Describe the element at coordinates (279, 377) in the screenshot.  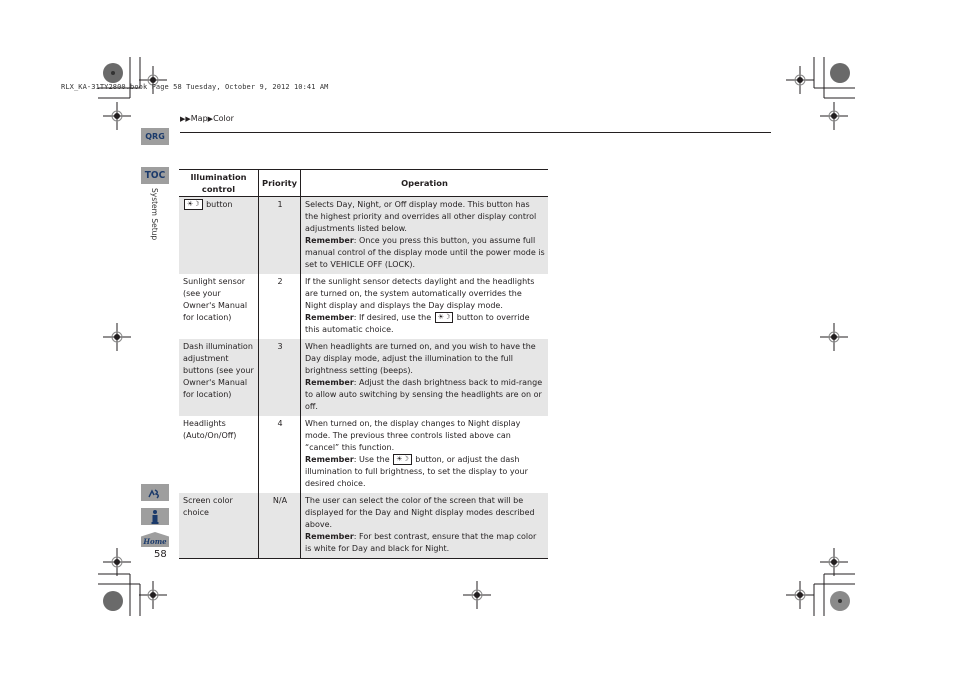
I see `priority-cell: 3` at that location.